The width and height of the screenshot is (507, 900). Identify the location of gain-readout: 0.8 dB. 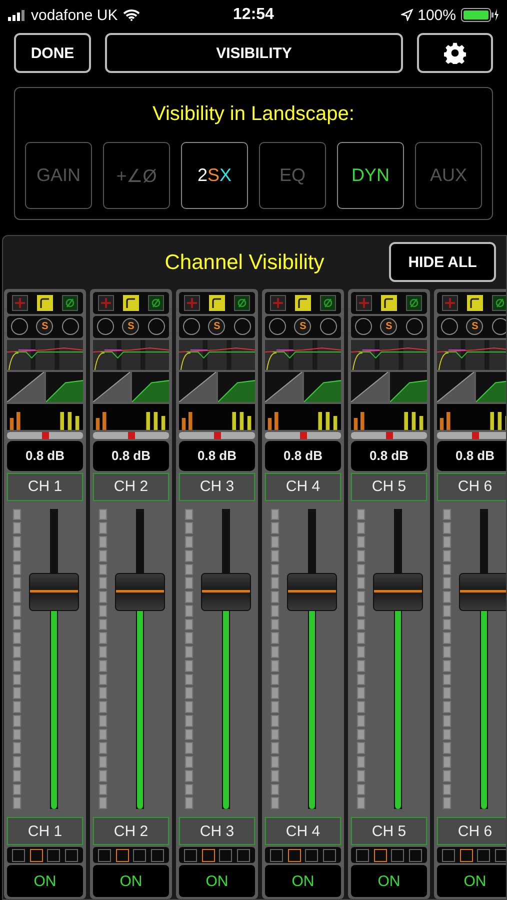
(45, 455).